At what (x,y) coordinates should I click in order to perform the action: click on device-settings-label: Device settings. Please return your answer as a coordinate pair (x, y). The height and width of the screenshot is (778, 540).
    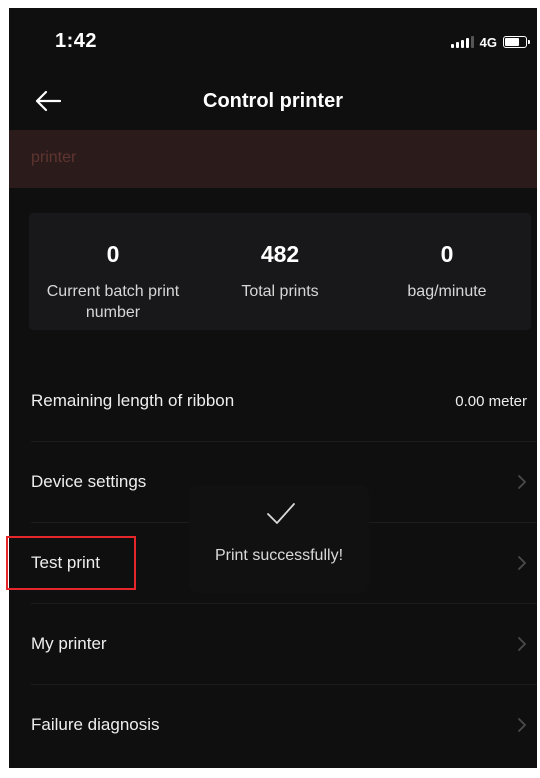
    Looking at the image, I should click on (89, 481).